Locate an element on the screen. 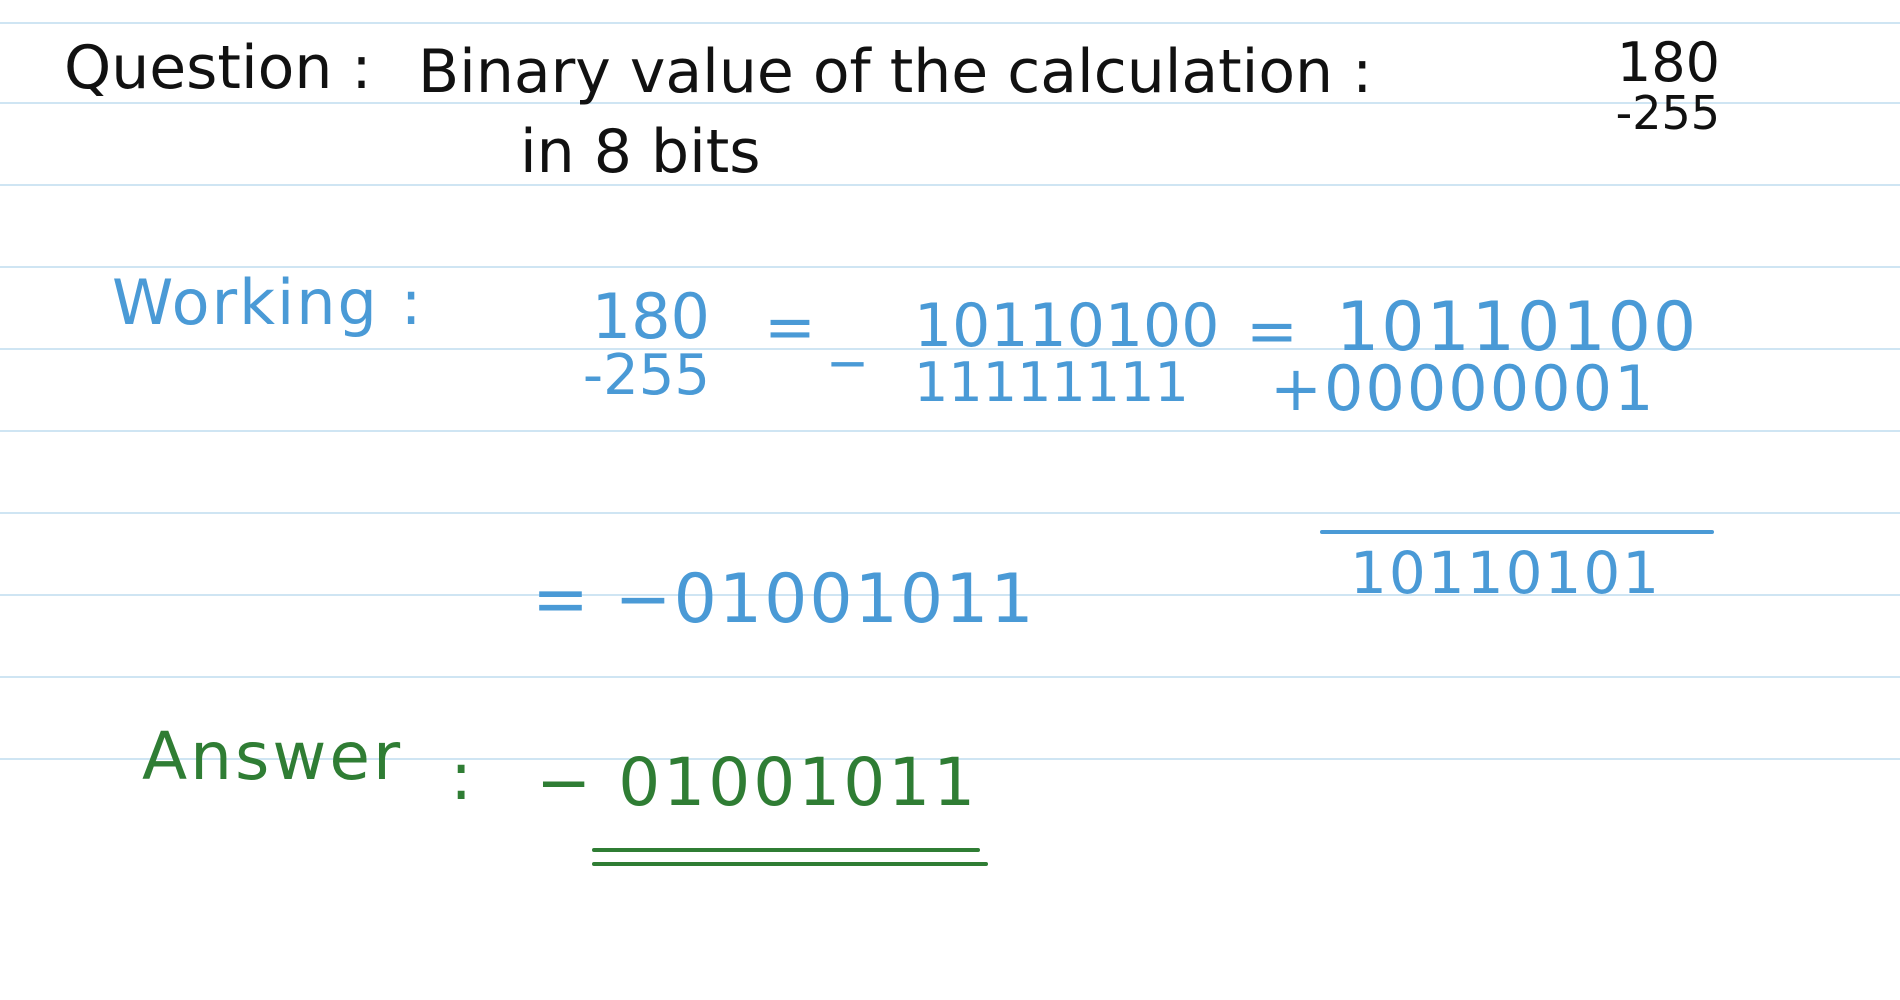  working-equals-1: = is located at coordinates (791, 326).